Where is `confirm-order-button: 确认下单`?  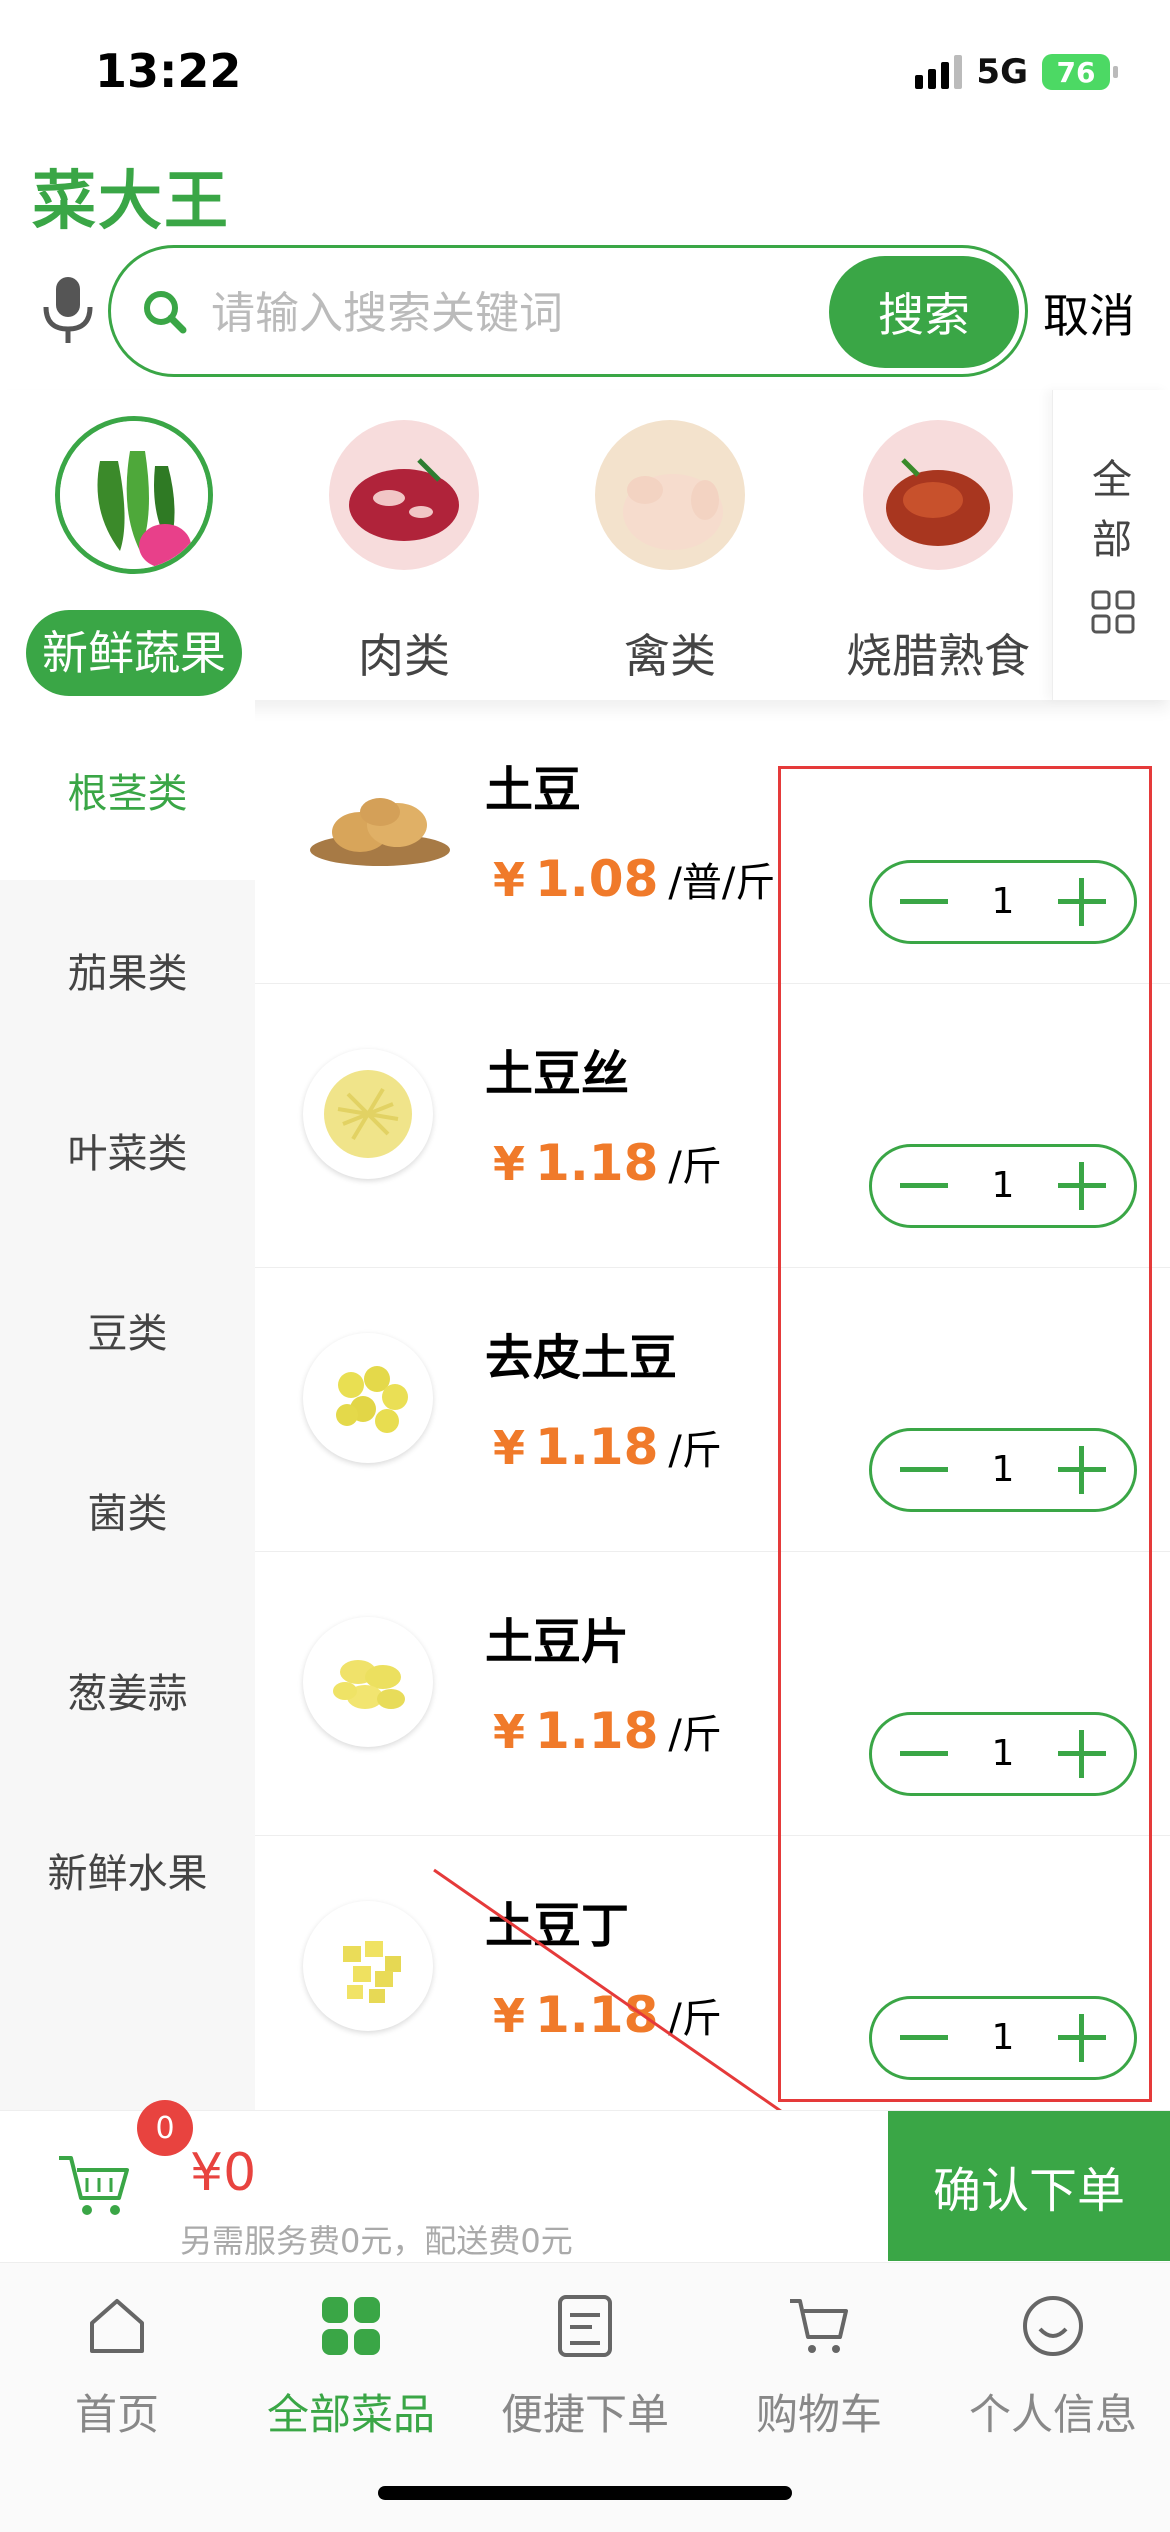 confirm-order-button: 确认下单 is located at coordinates (1029, 2186).